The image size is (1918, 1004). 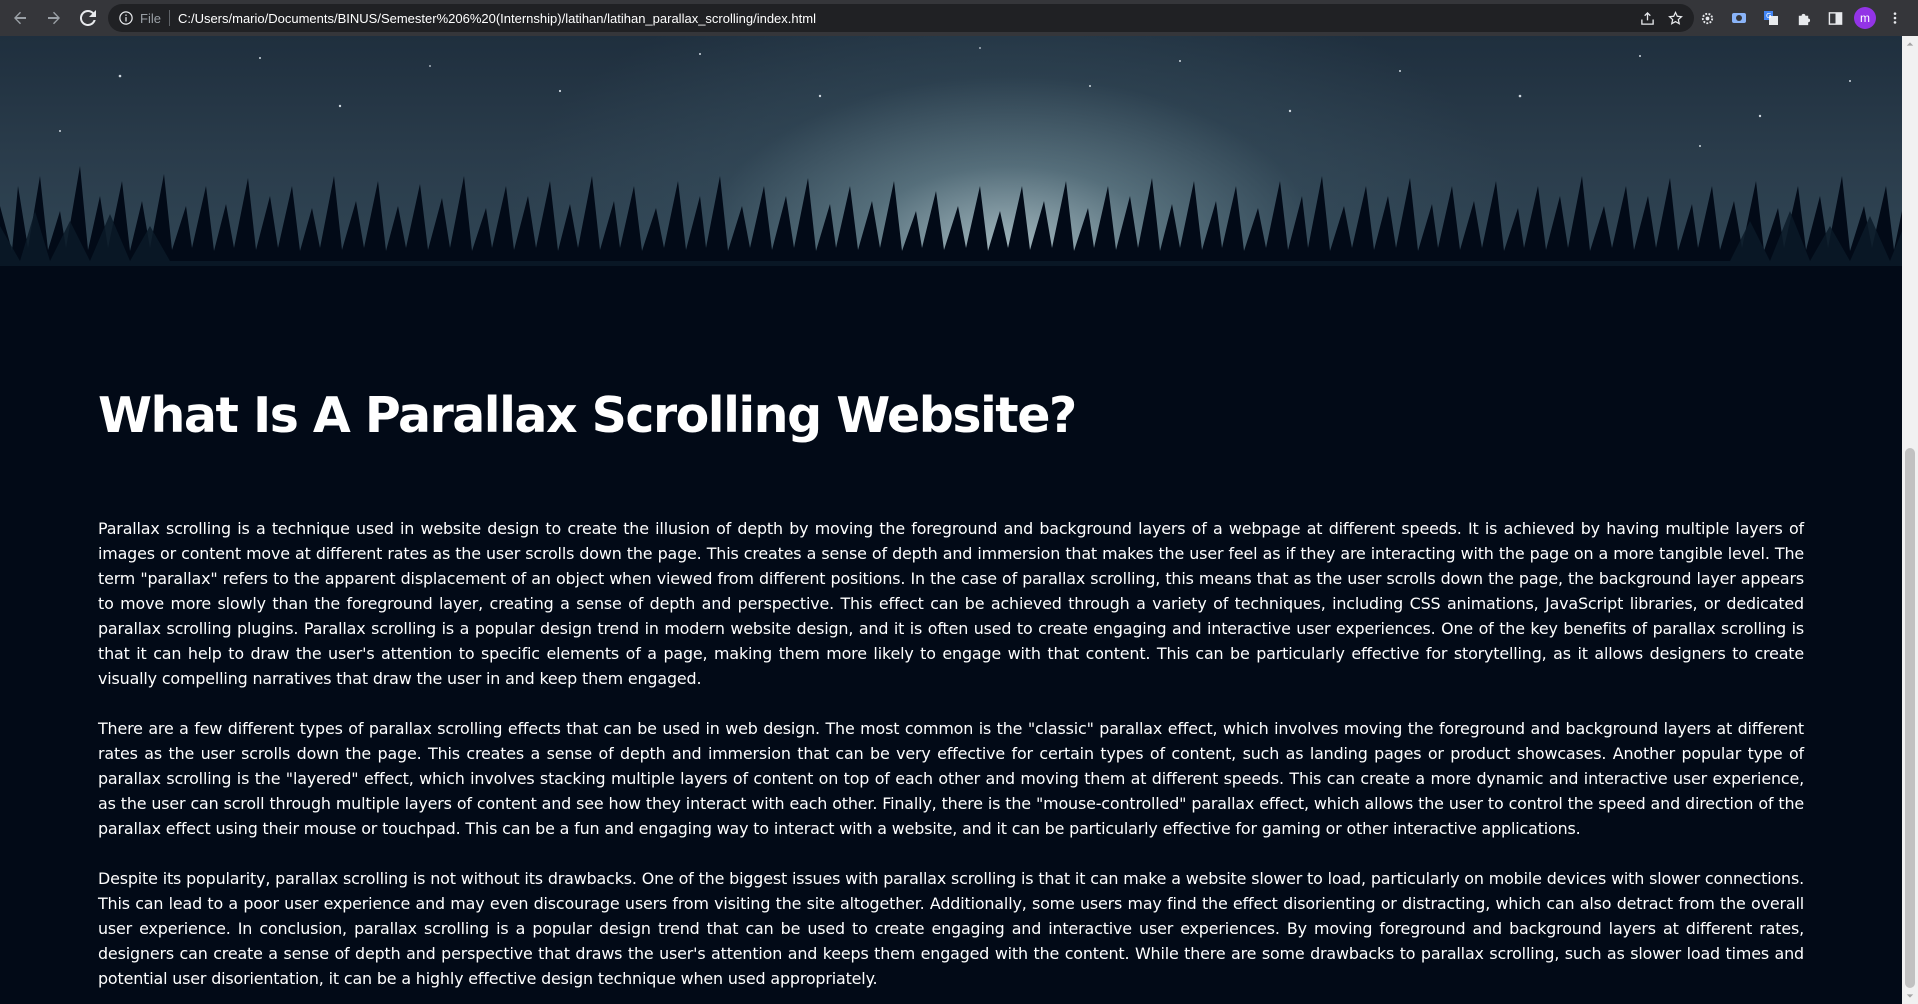 I want to click on translate-icon: G, so click(x=1771, y=18).